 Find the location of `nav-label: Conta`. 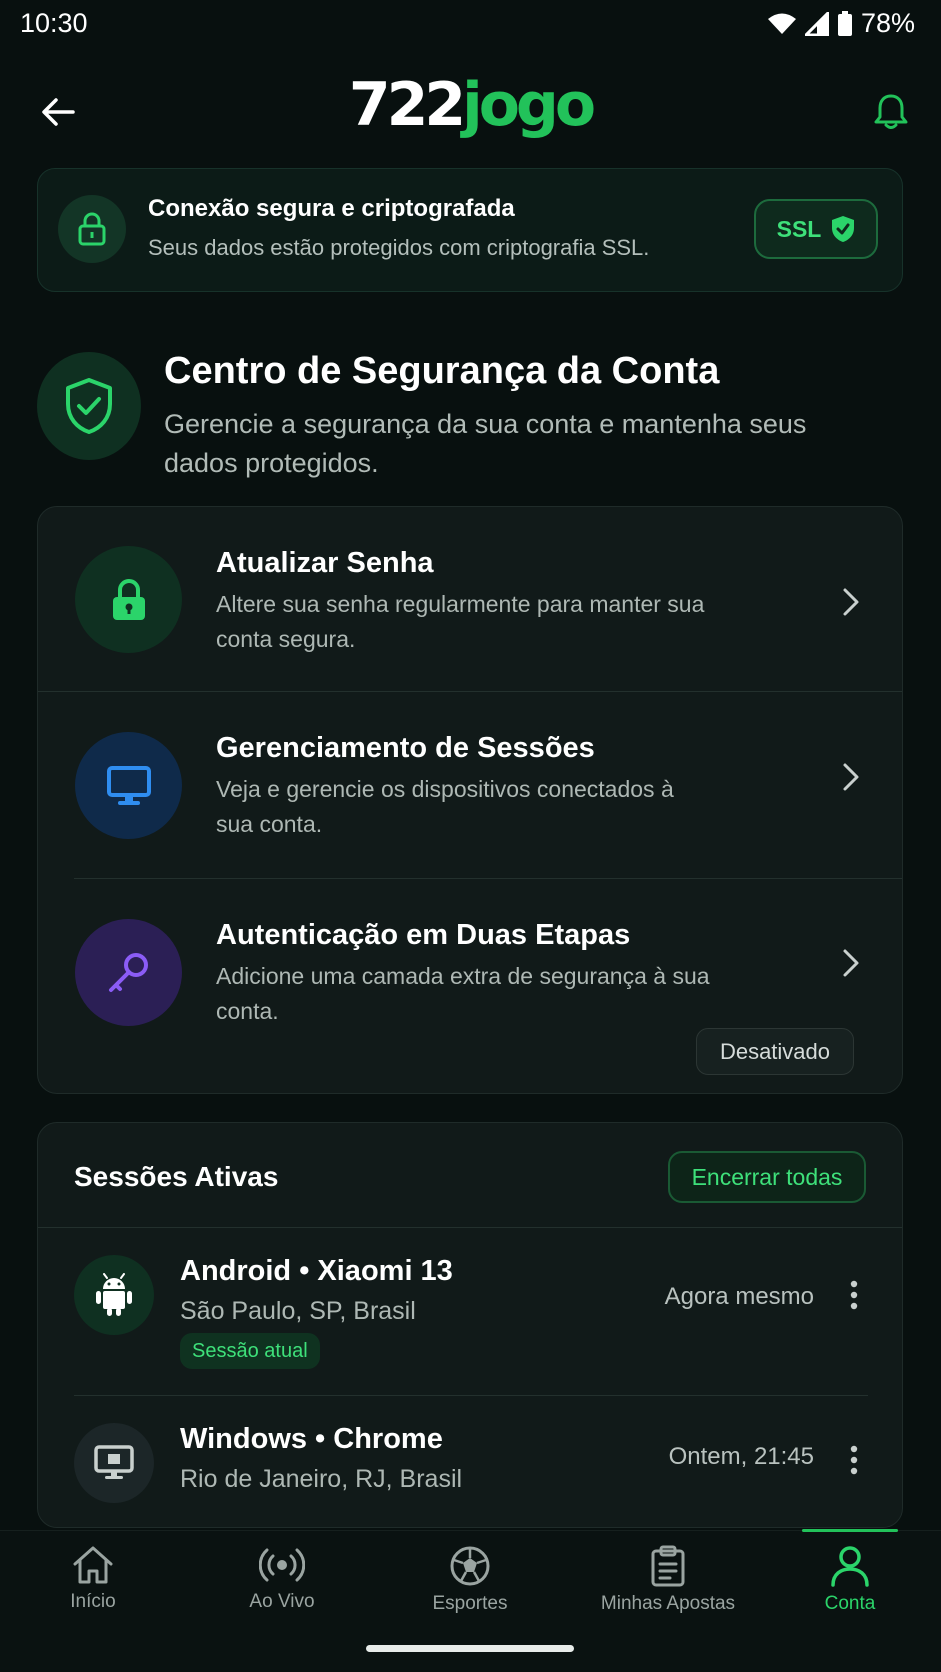

nav-label: Conta is located at coordinates (850, 1603).